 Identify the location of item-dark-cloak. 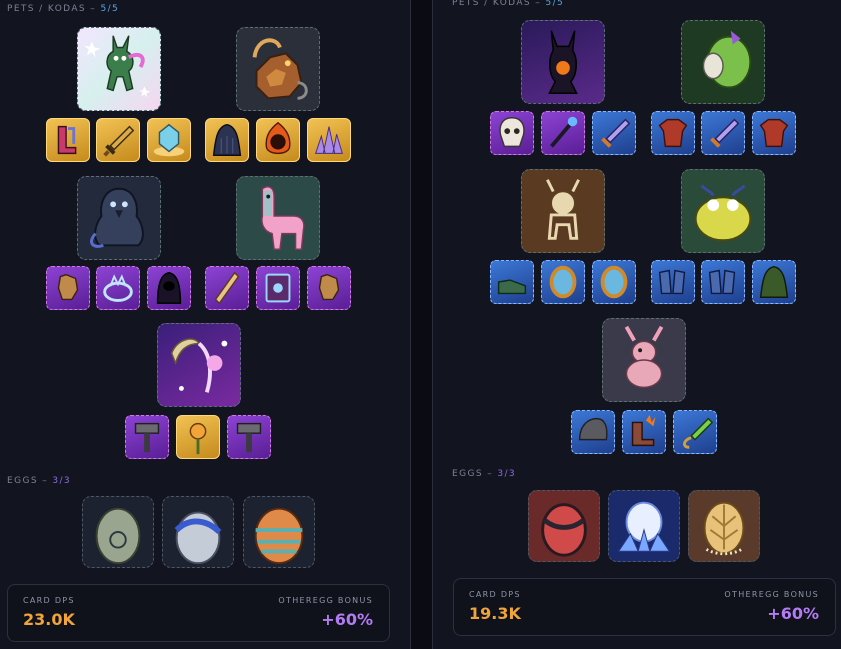
(227, 140).